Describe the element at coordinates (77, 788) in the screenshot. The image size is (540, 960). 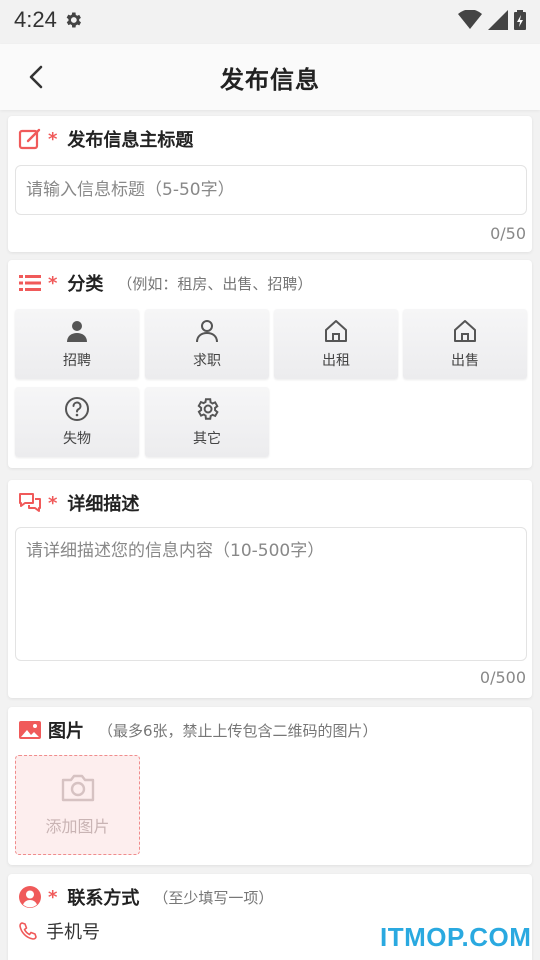
I see `camera-icon` at that location.